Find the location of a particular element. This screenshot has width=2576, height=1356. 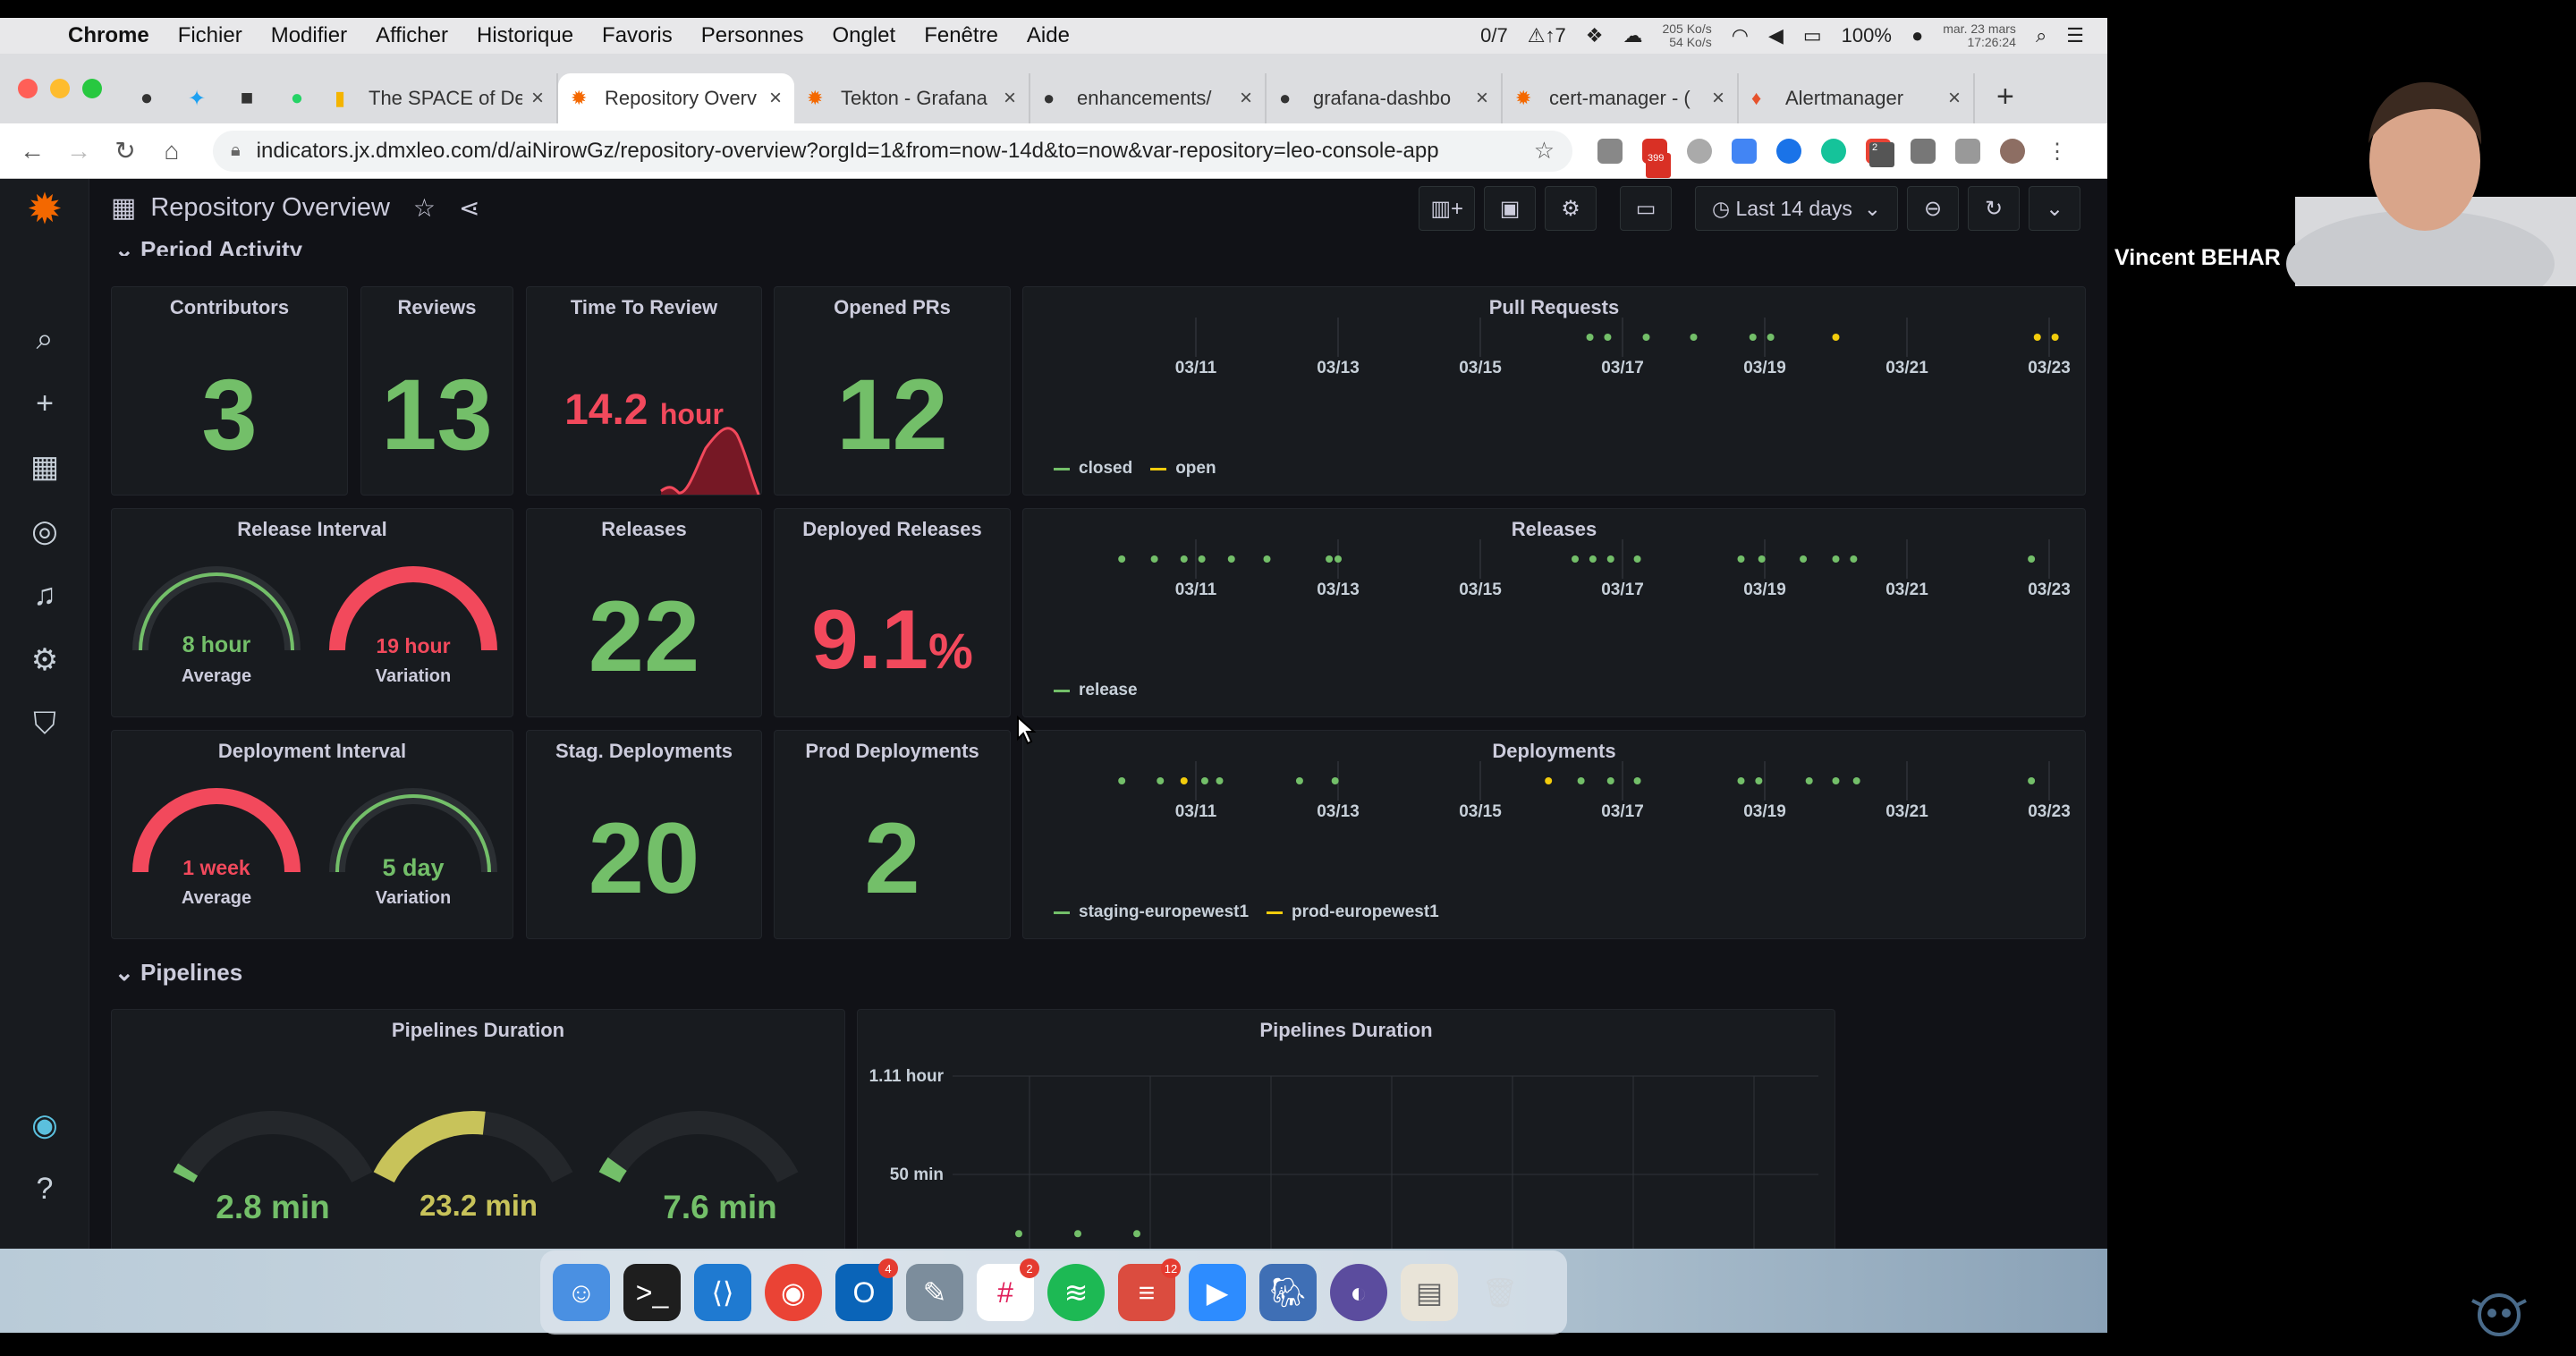

cast-icon is located at coordinates (1967, 151).